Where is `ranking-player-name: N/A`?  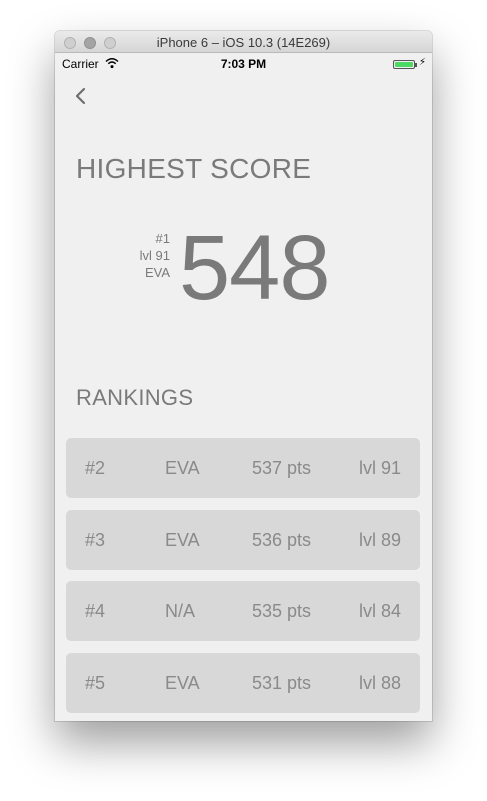 ranking-player-name: N/A is located at coordinates (180, 611).